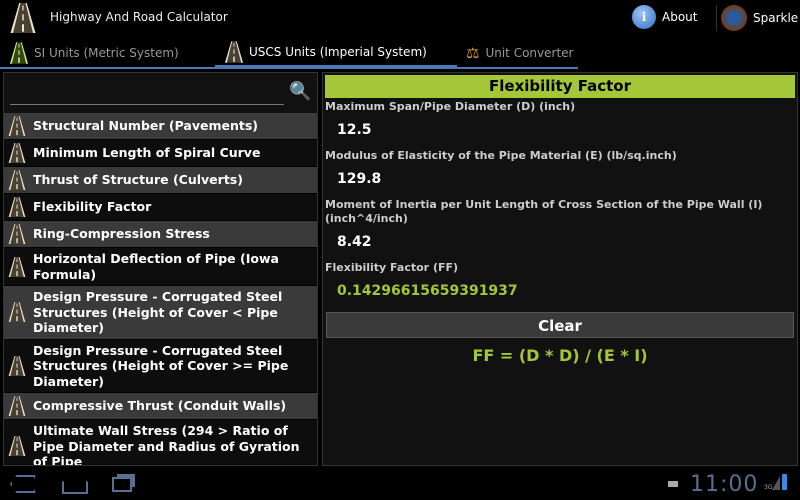 Image resolution: width=800 pixels, height=500 pixels. I want to click on sparkle-logo-icon, so click(734, 18).